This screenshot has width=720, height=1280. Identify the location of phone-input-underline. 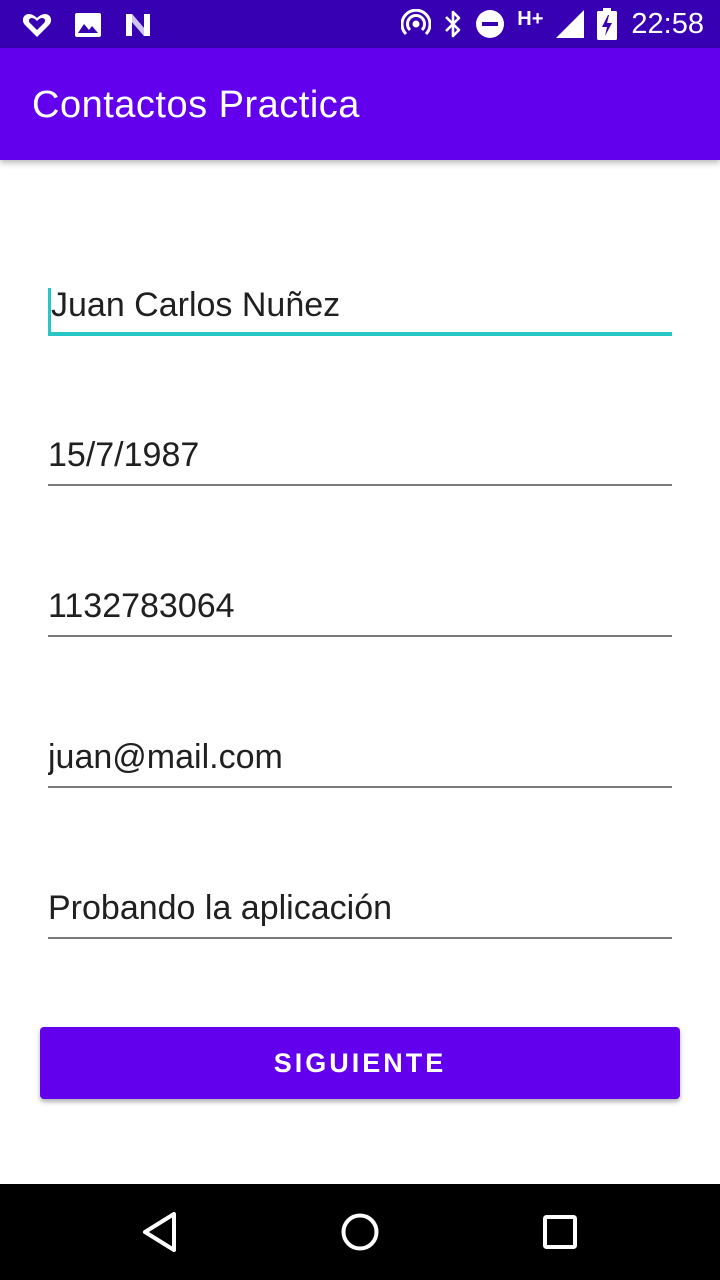
(360, 636).